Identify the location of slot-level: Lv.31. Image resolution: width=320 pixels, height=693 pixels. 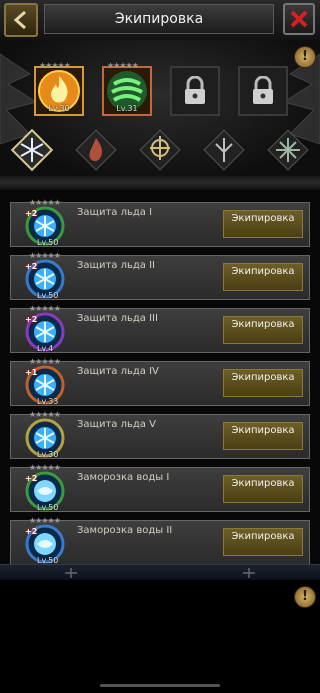
(127, 108).